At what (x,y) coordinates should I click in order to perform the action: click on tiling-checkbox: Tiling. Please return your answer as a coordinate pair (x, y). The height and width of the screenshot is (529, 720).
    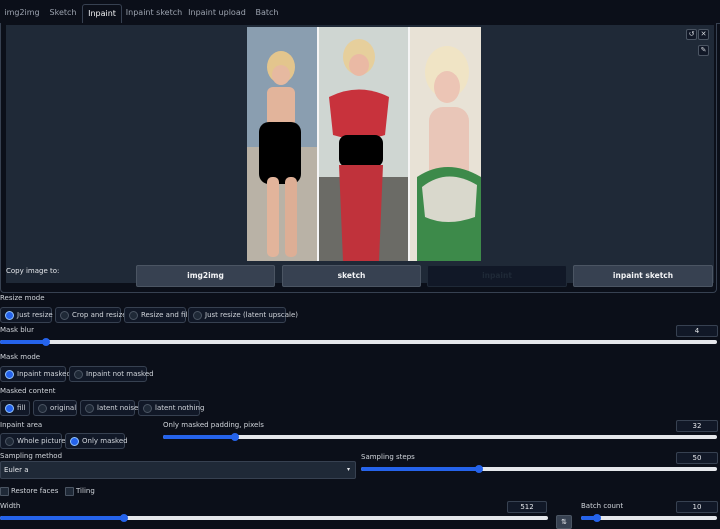
    Looking at the image, I should click on (80, 491).